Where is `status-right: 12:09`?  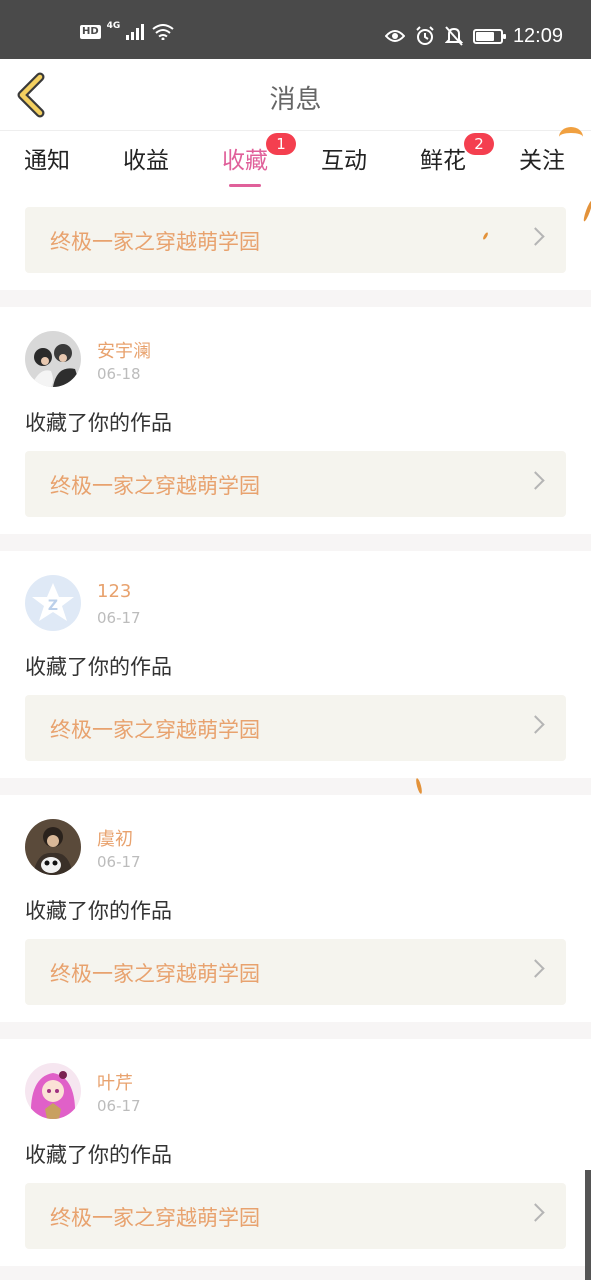 status-right: 12:09 is located at coordinates (473, 36).